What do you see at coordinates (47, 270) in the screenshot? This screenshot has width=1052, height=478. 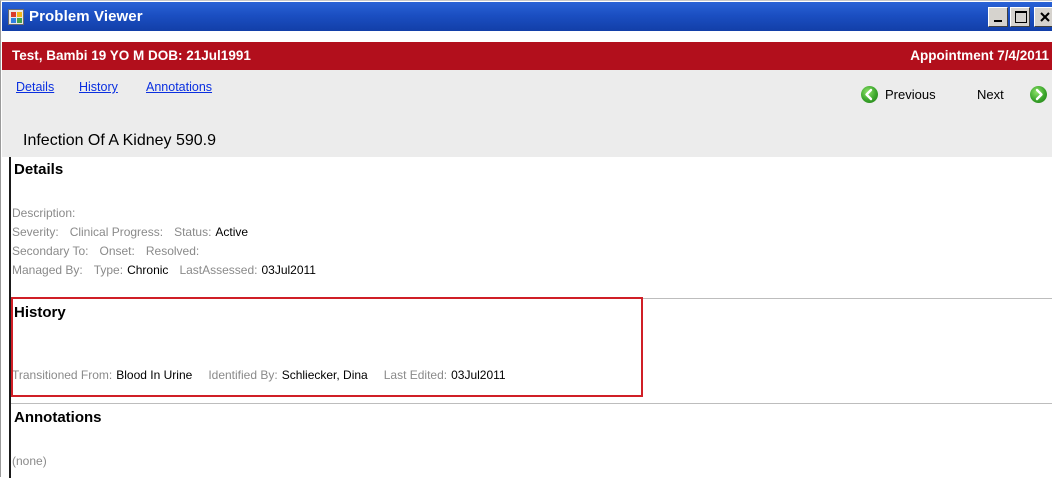 I see `managed-by-label: Managed By:` at bounding box center [47, 270].